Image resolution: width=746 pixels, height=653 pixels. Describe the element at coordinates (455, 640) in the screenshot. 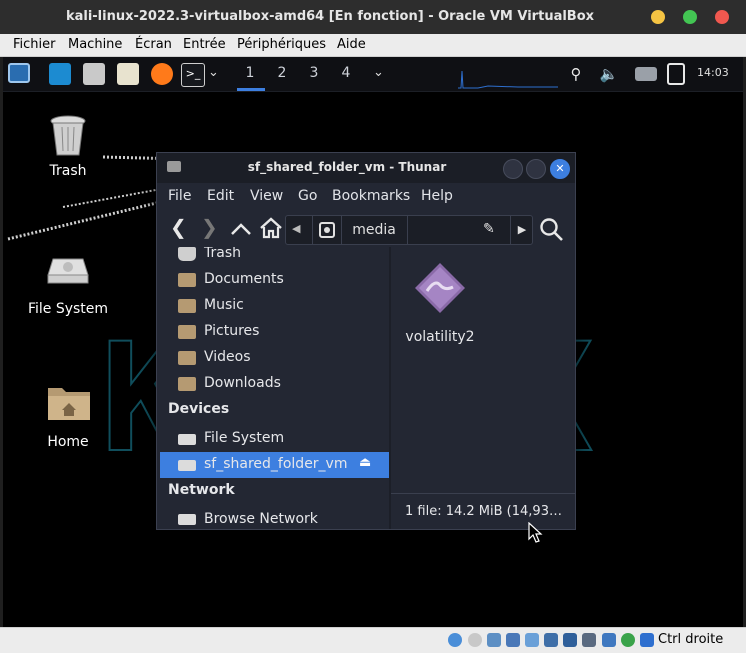

I see `optical-drive-icon` at that location.